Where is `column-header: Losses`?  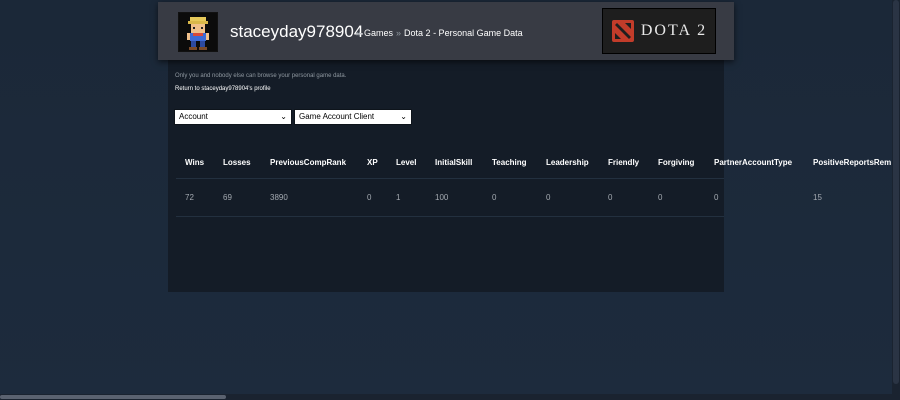
column-header: Losses is located at coordinates (237, 162).